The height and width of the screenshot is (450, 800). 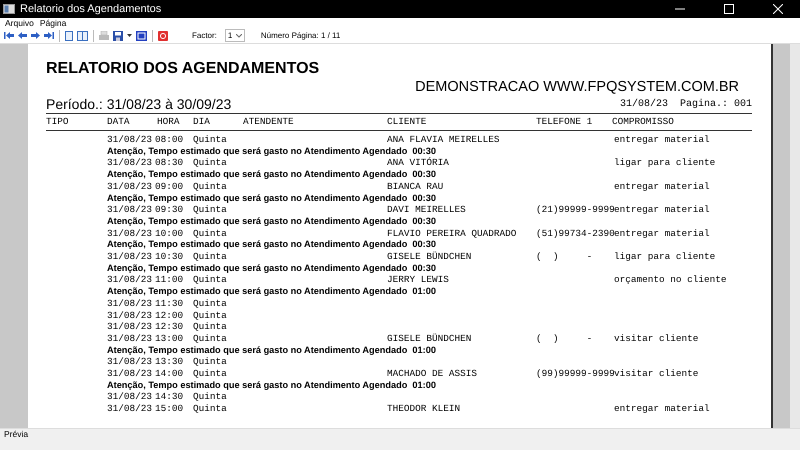 I want to click on client-cell-text: BIANCA RAU, so click(x=415, y=186).